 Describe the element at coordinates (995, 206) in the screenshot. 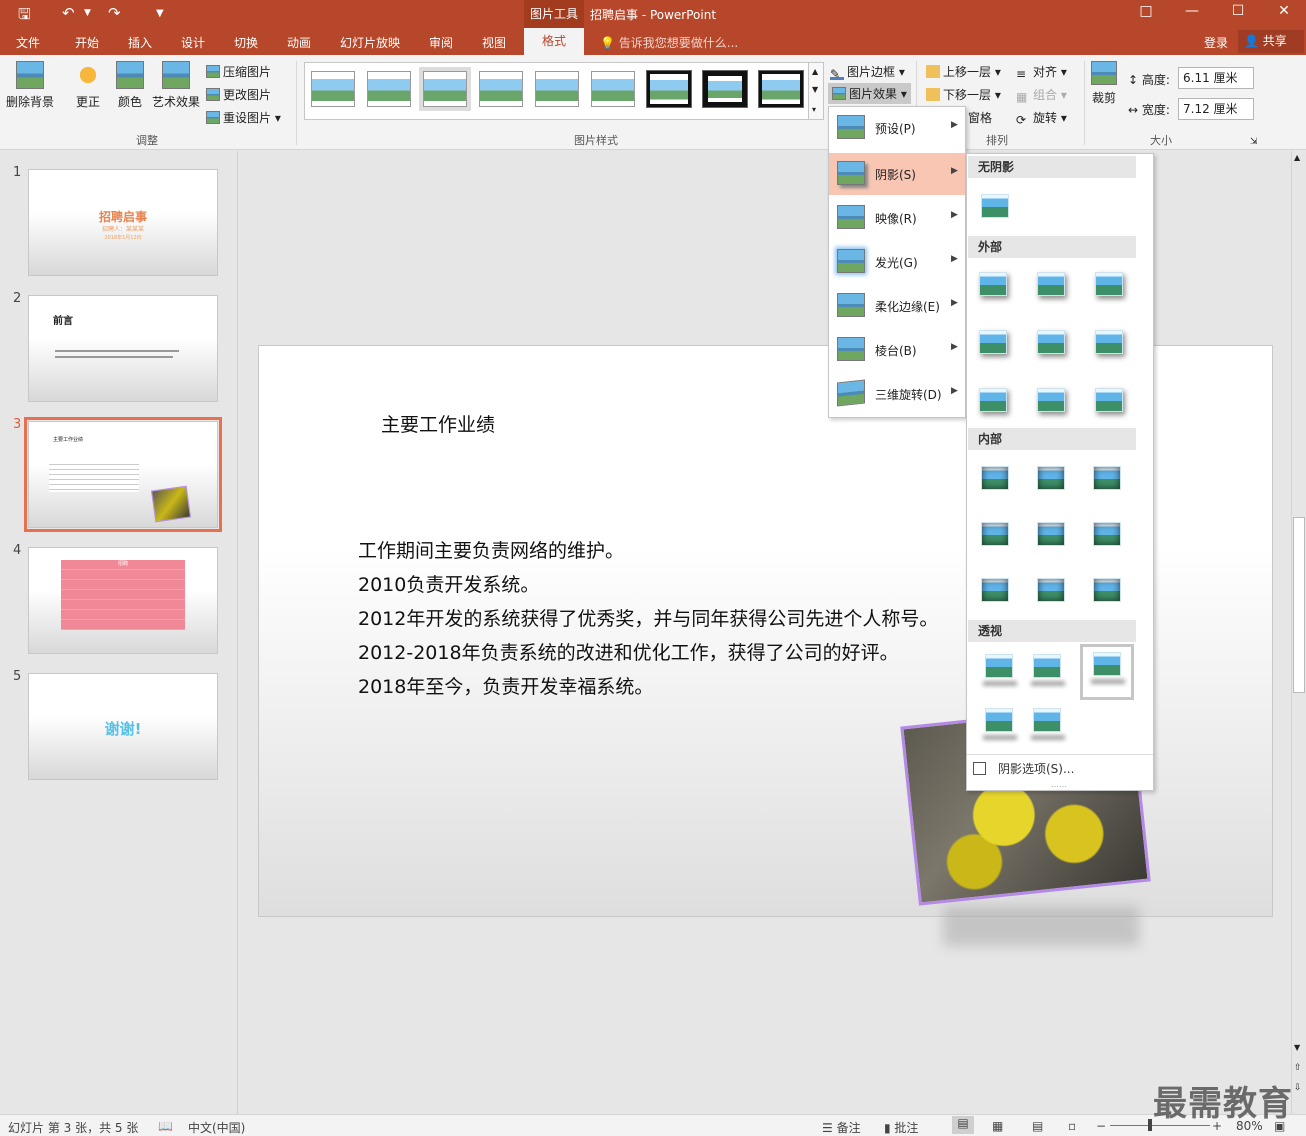

I see `shadow-option-none` at that location.